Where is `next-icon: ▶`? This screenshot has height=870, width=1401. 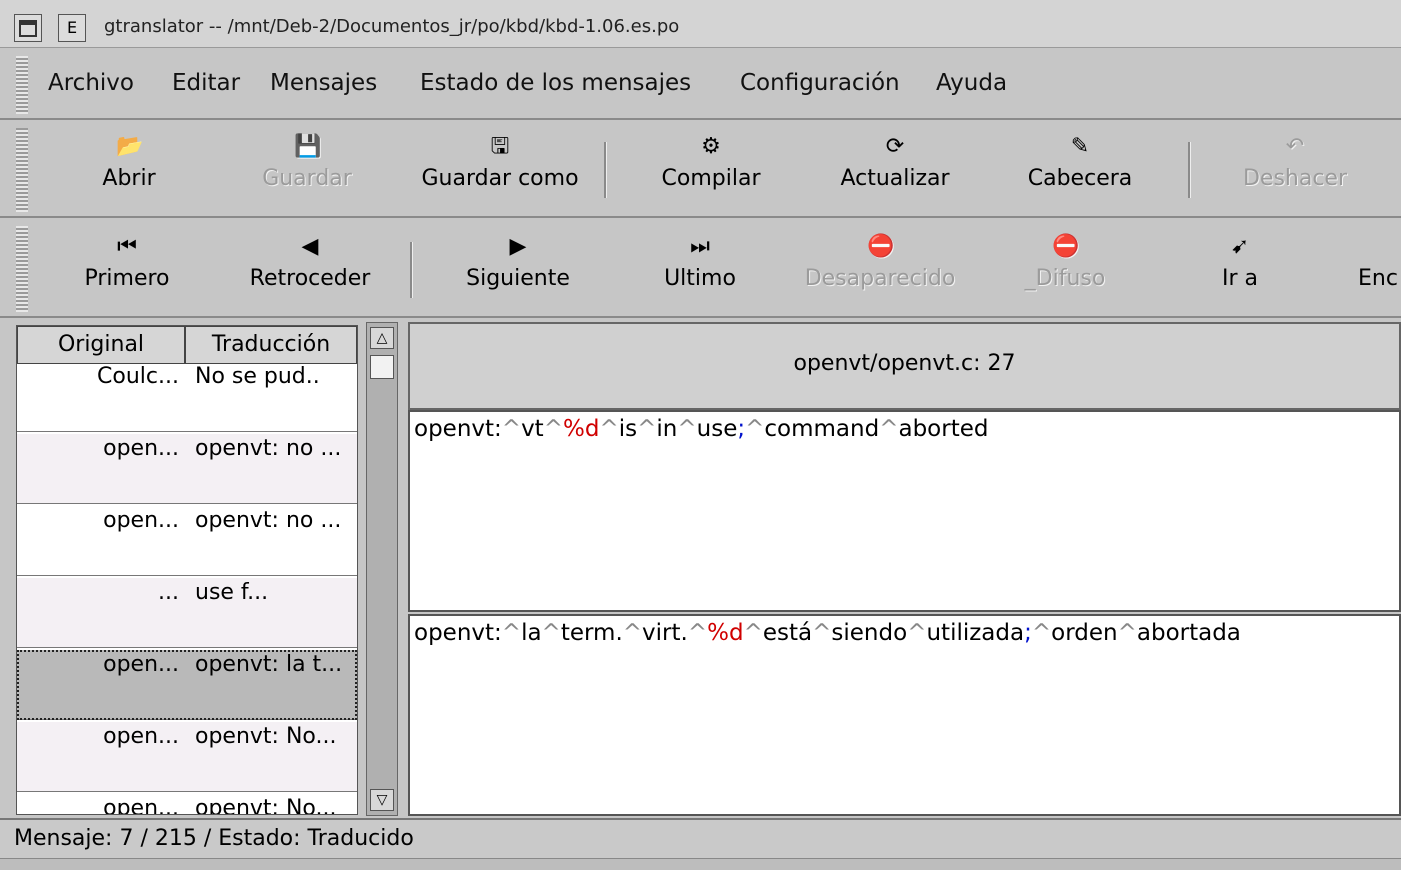 next-icon: ▶ is located at coordinates (518, 246).